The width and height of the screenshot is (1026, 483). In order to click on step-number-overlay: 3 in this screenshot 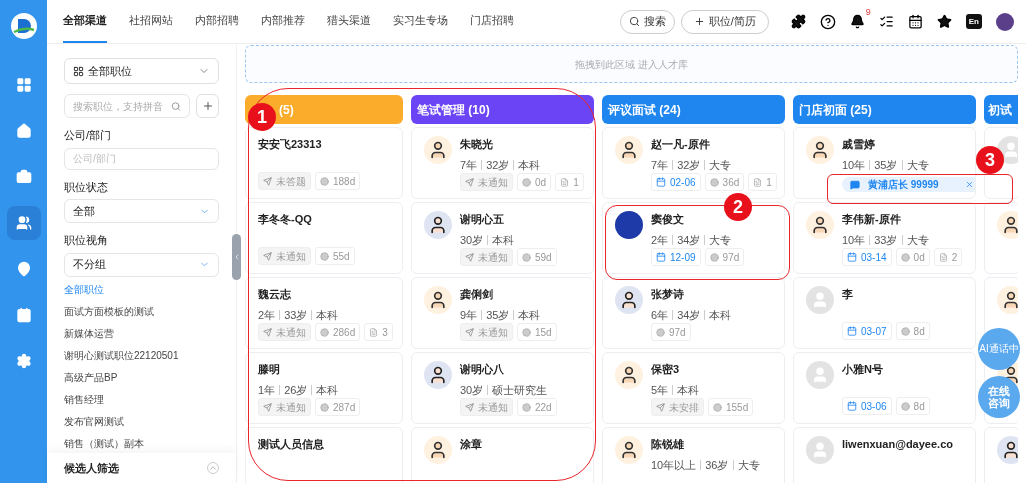, I will do `click(990, 160)`.